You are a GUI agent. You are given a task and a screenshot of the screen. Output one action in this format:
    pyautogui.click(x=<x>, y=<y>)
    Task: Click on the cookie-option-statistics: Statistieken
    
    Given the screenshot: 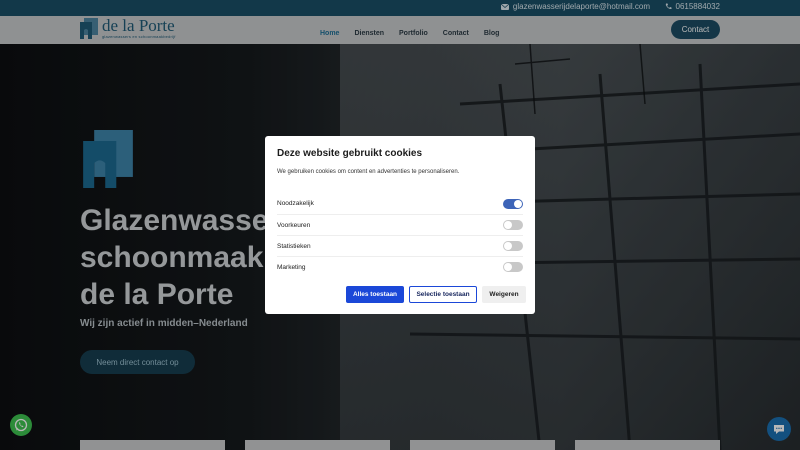 What is the action you would take?
    pyautogui.click(x=400, y=245)
    